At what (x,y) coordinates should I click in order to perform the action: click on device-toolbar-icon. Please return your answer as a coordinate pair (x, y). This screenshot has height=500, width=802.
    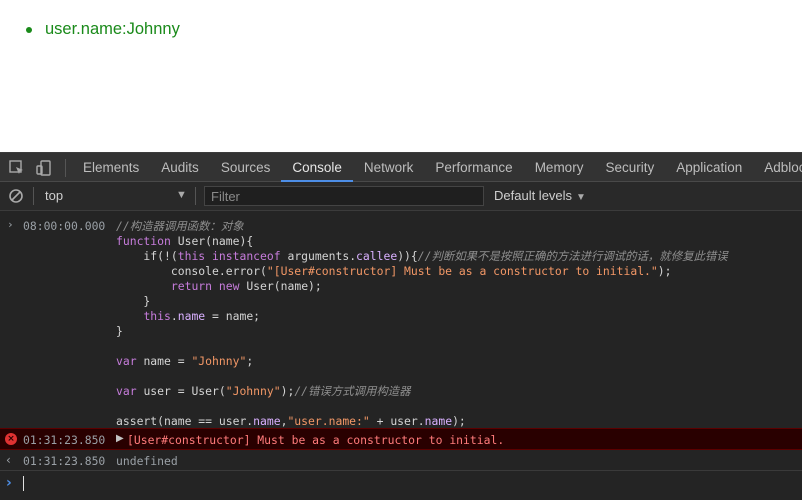
    Looking at the image, I should click on (44, 168).